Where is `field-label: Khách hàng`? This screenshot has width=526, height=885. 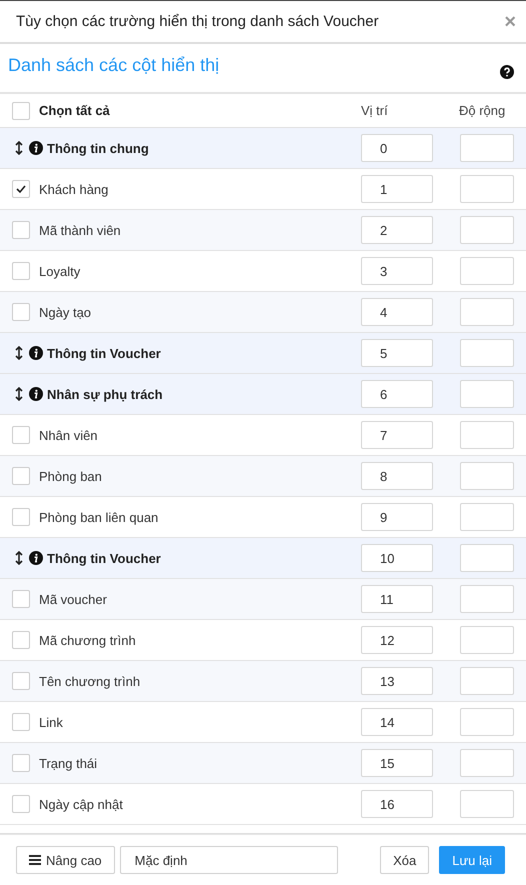 field-label: Khách hàng is located at coordinates (73, 189).